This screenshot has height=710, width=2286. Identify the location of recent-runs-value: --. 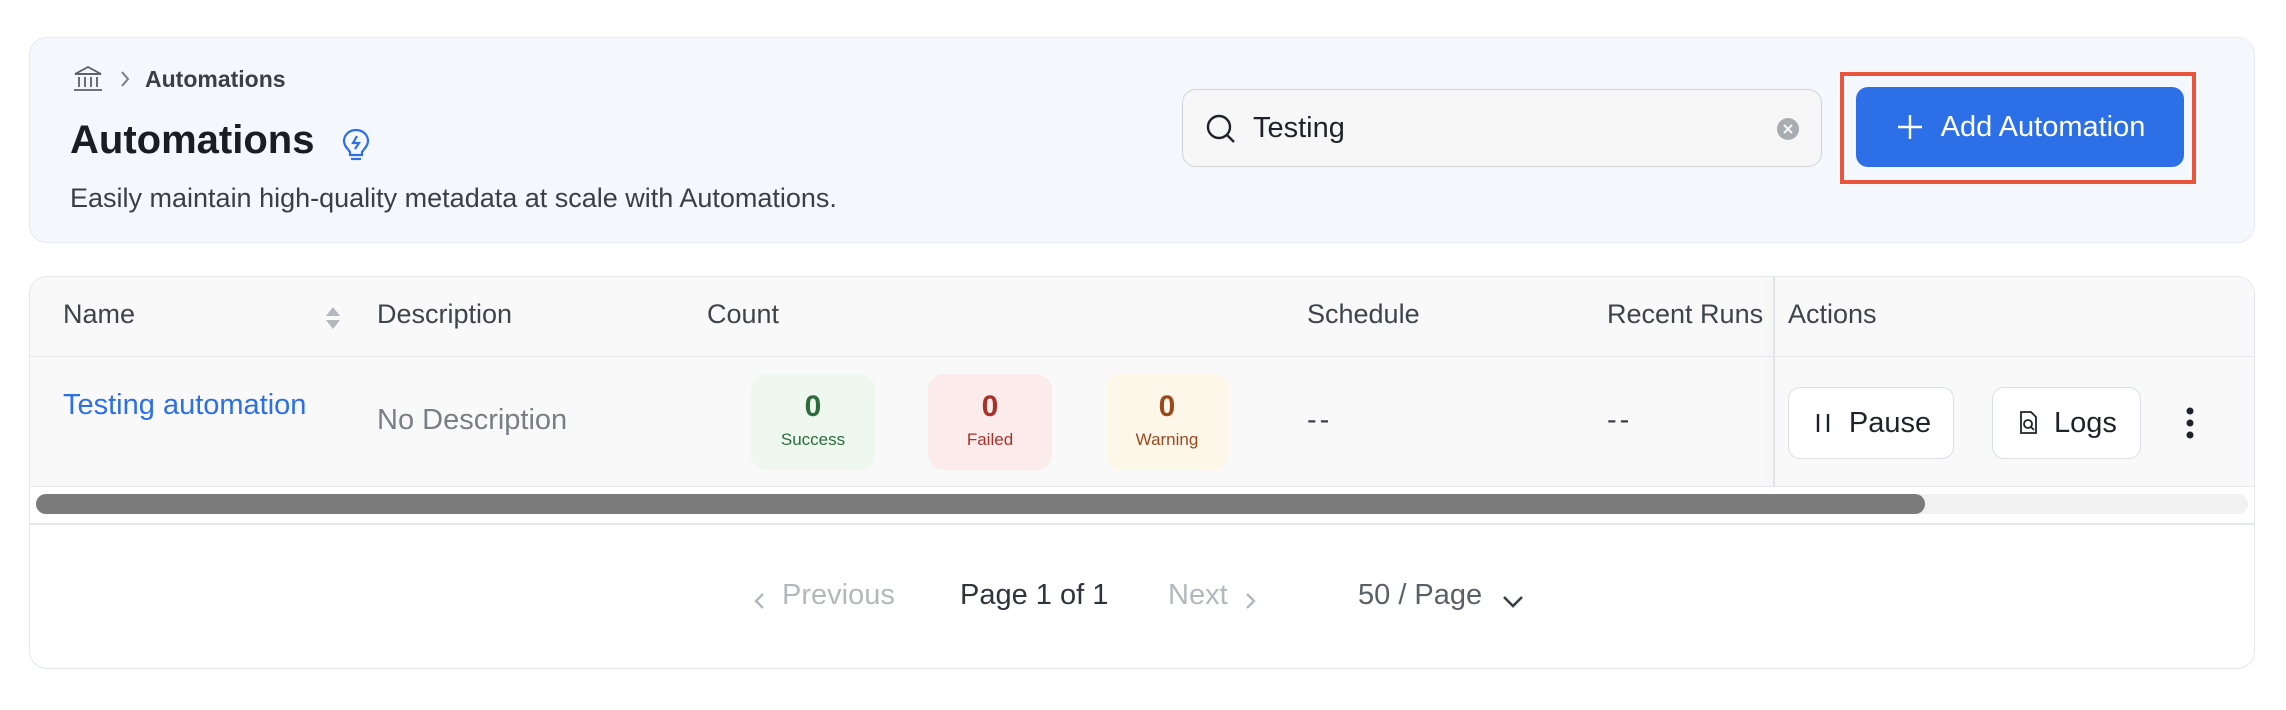
(1620, 420).